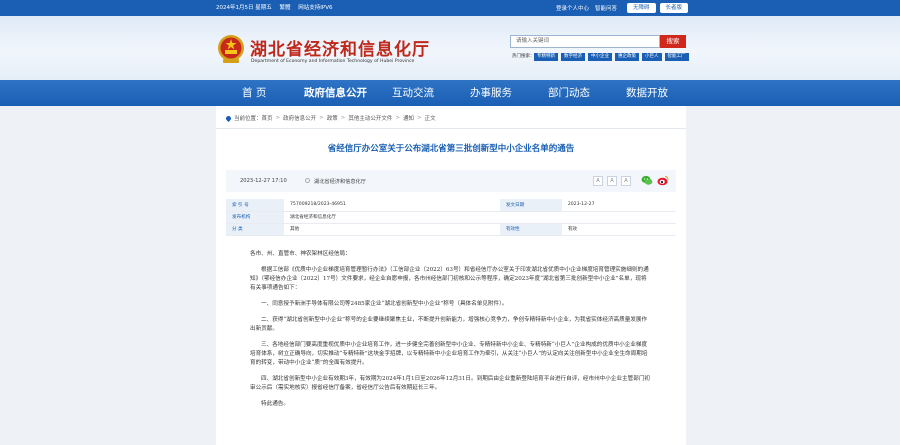 This screenshot has width=900, height=445. What do you see at coordinates (613, 57) in the screenshot?
I see `hot-search-tags: 专精特新 数字经济 中小企业 惠企政策 小巨人 智能工厂` at bounding box center [613, 57].